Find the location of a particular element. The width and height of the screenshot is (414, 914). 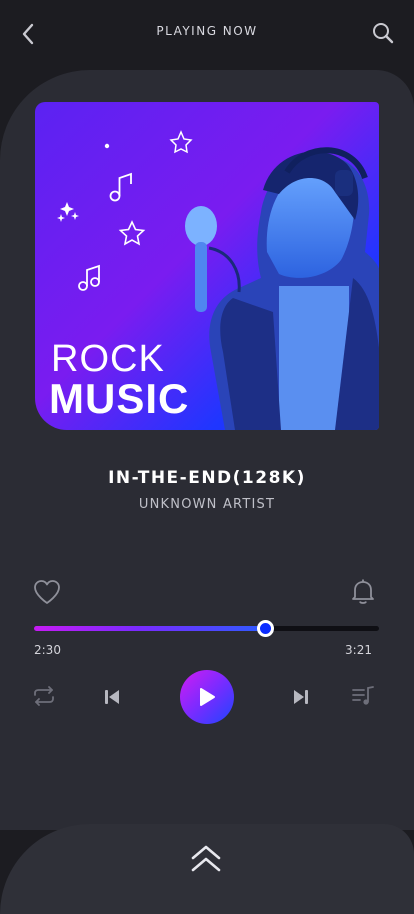

progress-fill is located at coordinates (150, 628).